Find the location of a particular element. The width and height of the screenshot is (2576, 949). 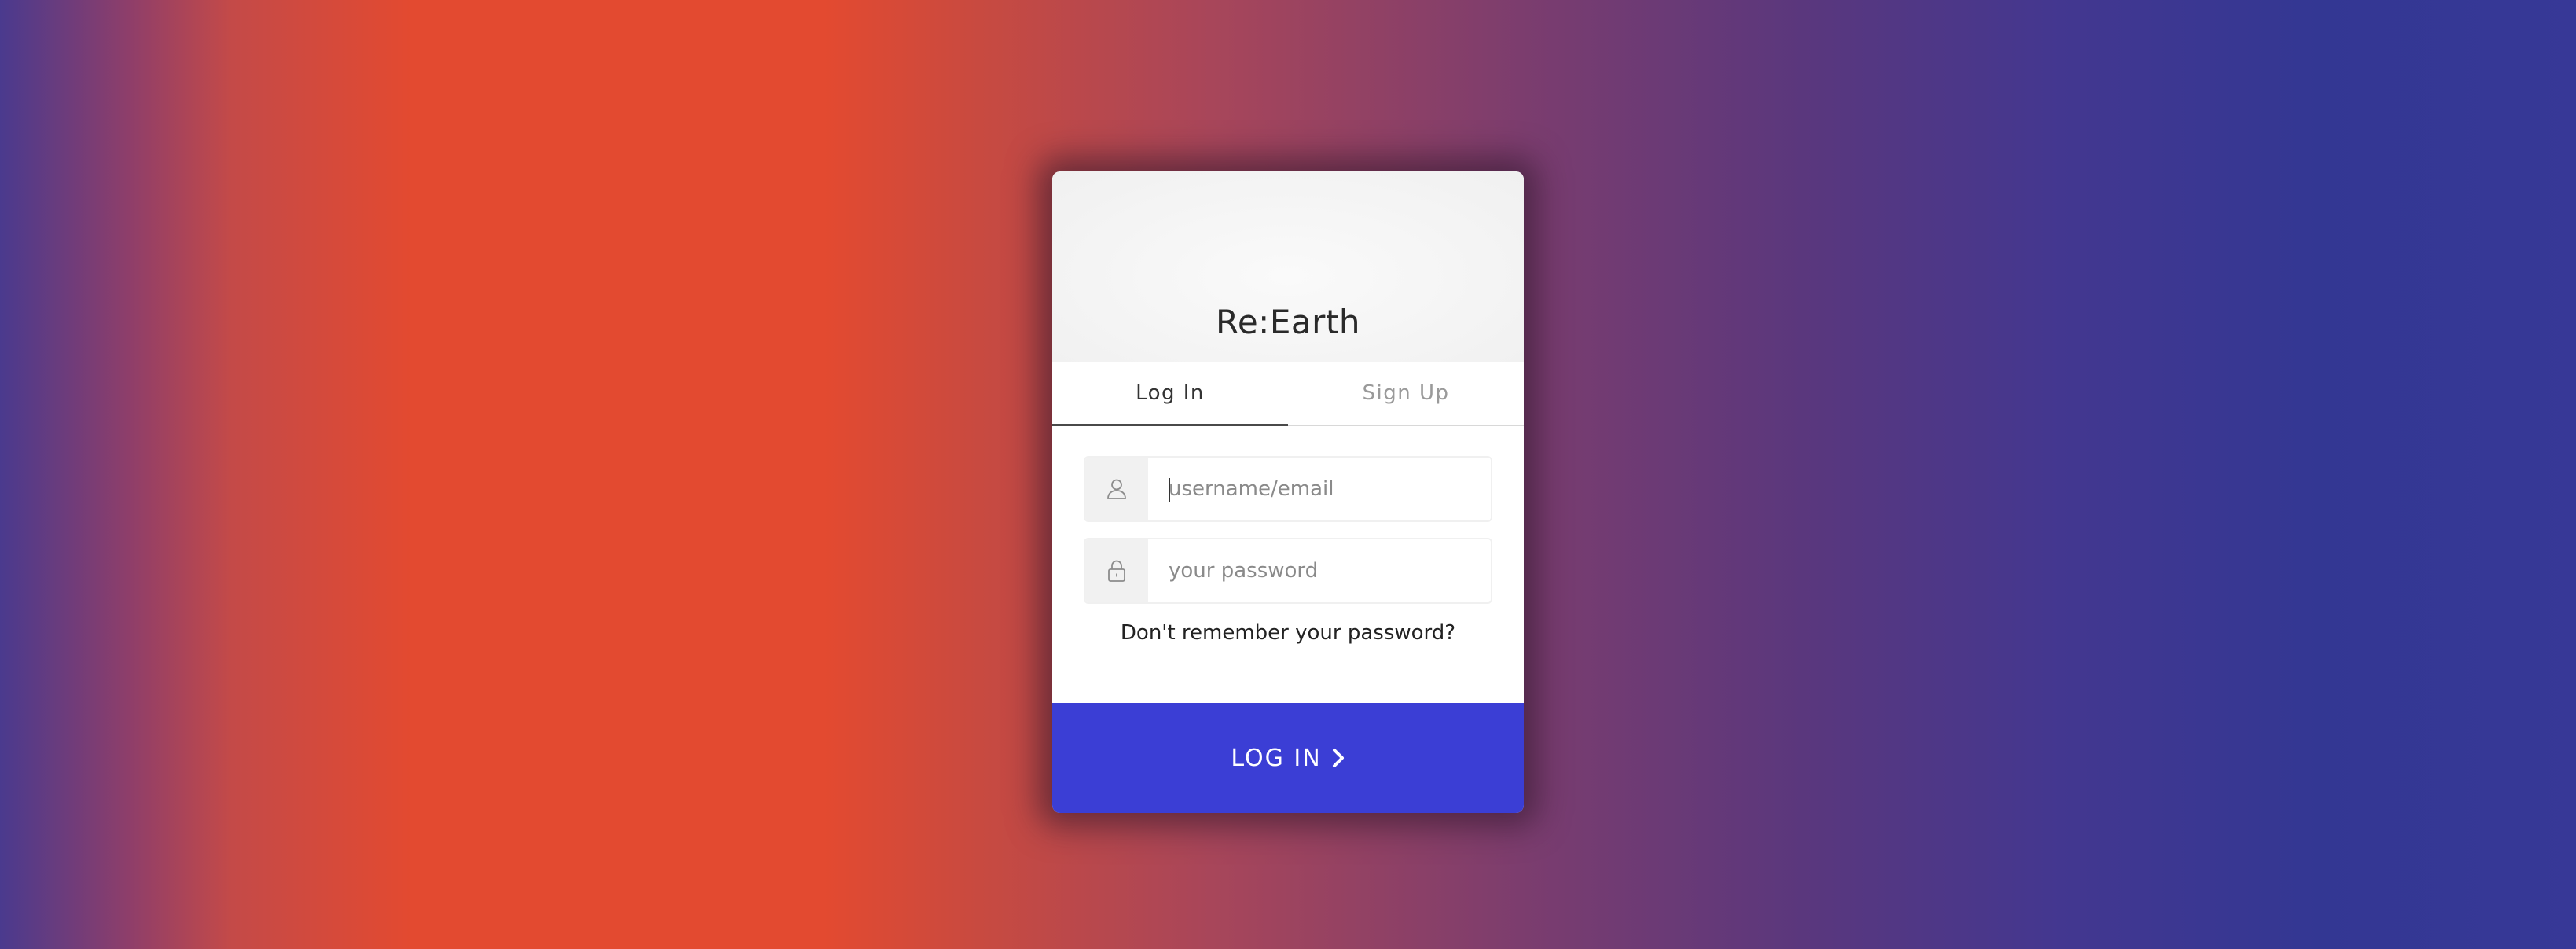

password-input is located at coordinates (1319, 570).